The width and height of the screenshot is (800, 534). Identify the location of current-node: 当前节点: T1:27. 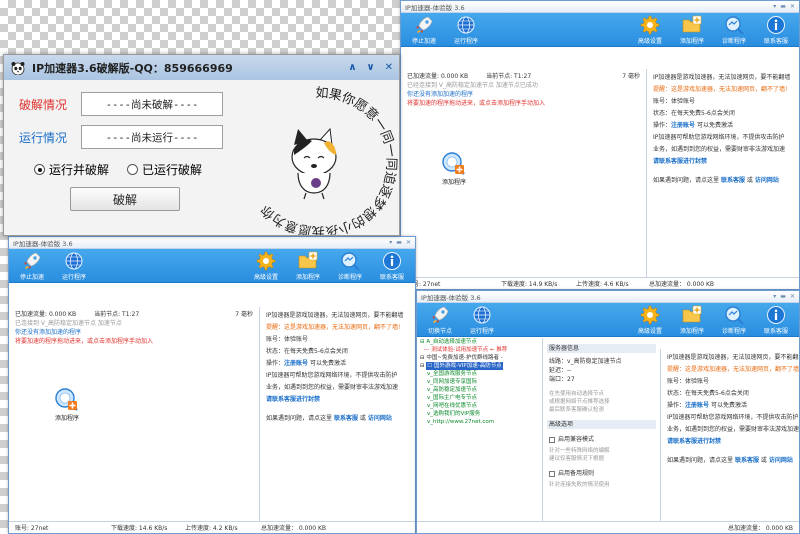
(509, 76).